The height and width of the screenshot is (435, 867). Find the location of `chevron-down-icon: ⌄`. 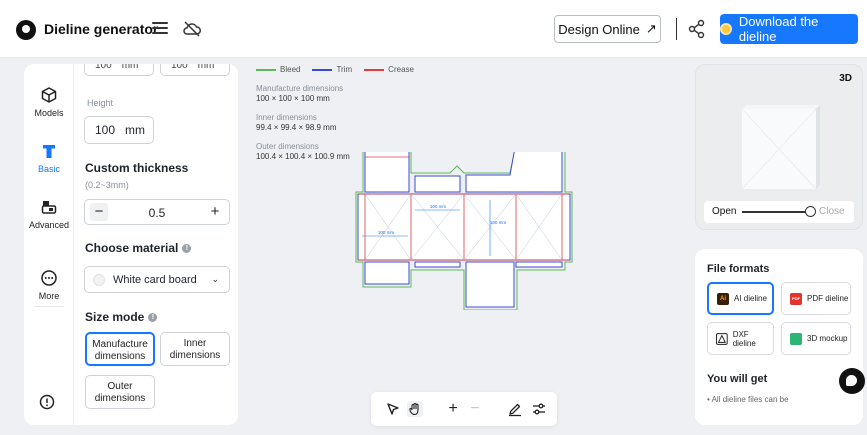

chevron-down-icon: ⌄ is located at coordinates (215, 279).